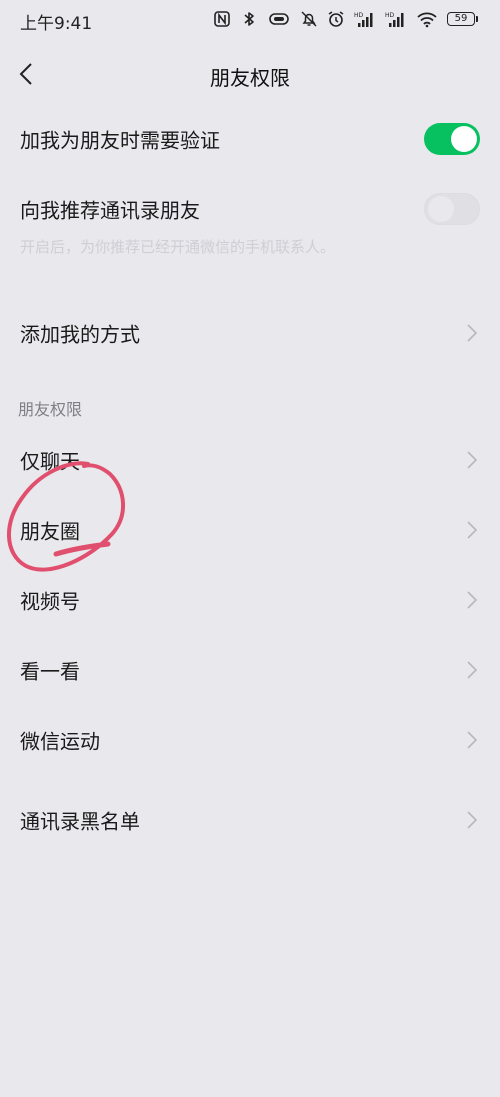 The height and width of the screenshot is (1097, 500). I want to click on permission-item-moments: 朋友圈, so click(250, 530).